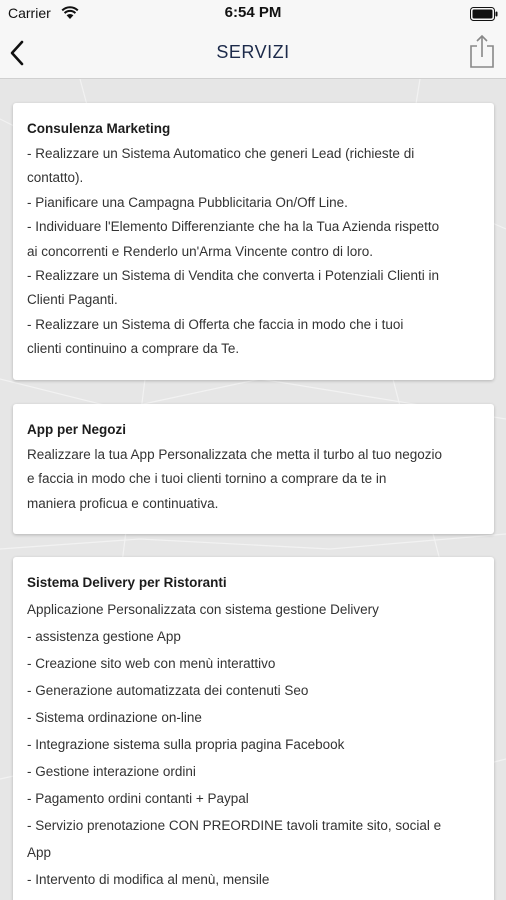 This screenshot has height=900, width=506. Describe the element at coordinates (127, 582) in the screenshot. I see `card-title: Sistema Delivery per Ristoranti` at that location.